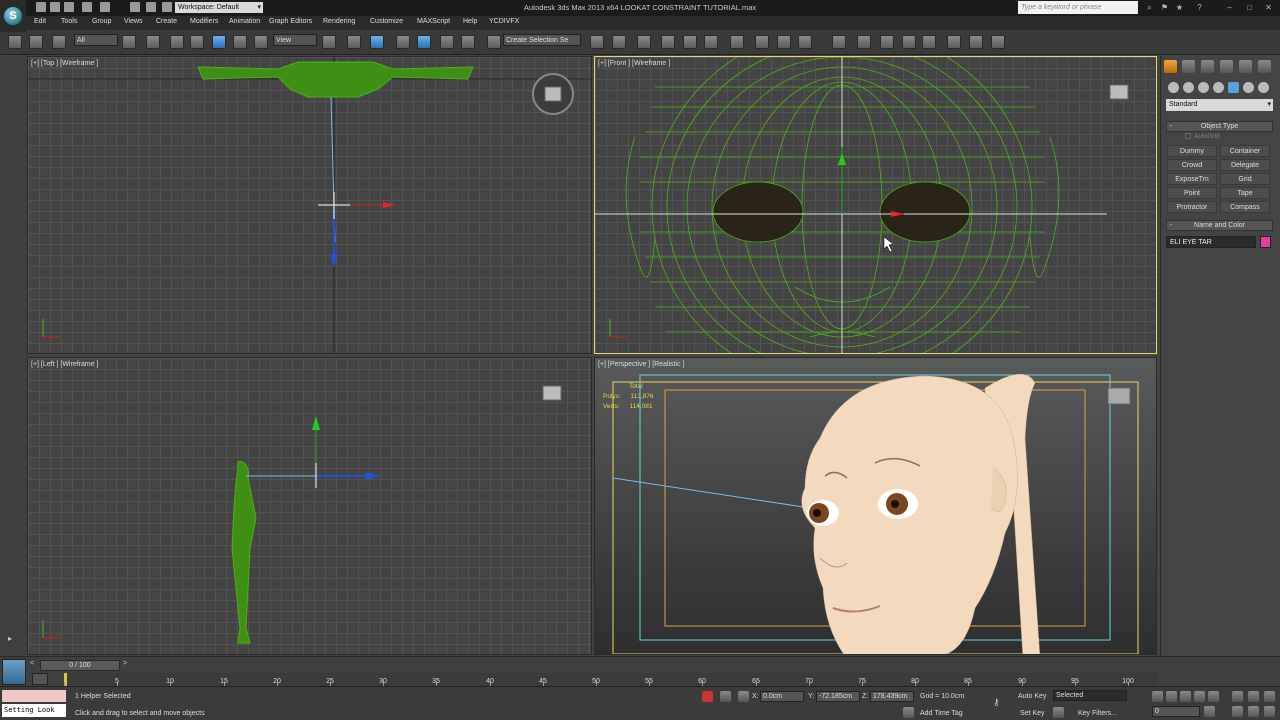 The height and width of the screenshot is (720, 1280). I want to click on auto-key-button: Auto Key, so click(1032, 696).